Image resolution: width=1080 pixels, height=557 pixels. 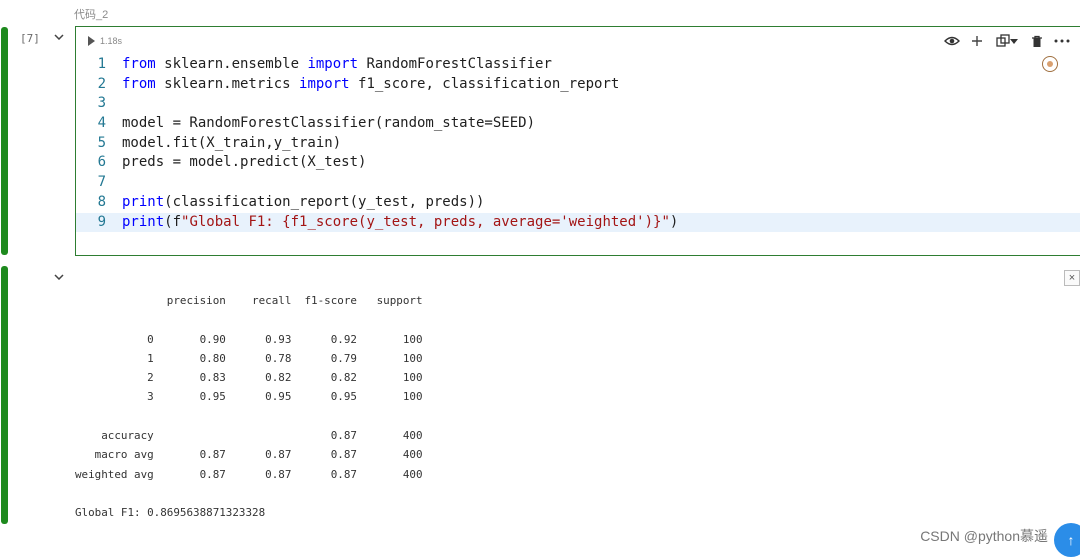 What do you see at coordinates (173, 221) in the screenshot?
I see `code-token: (f` at bounding box center [173, 221].